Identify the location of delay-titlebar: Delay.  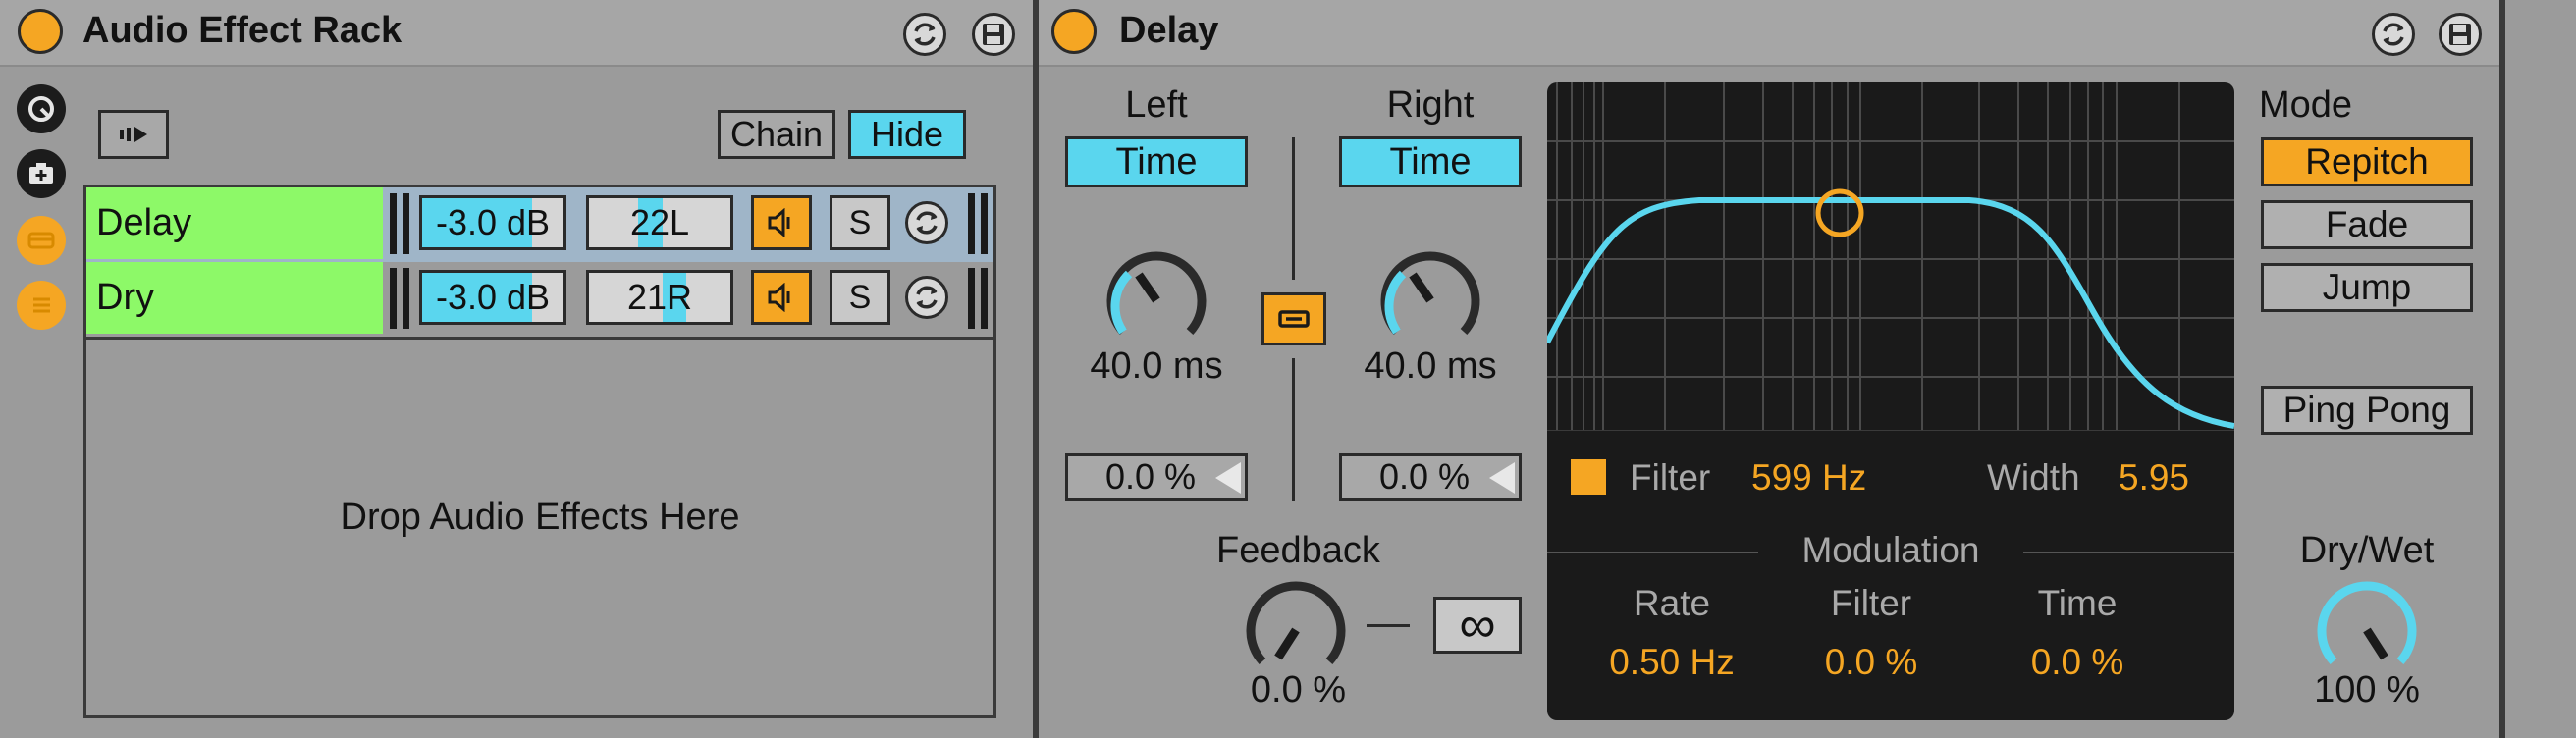
(1769, 34).